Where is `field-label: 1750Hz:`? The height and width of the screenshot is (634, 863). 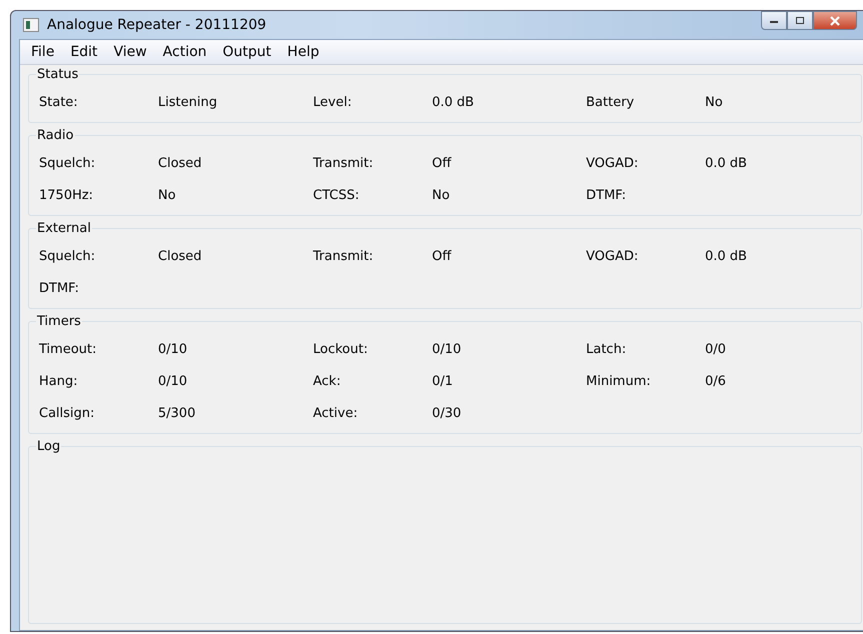 field-label: 1750Hz: is located at coordinates (66, 195).